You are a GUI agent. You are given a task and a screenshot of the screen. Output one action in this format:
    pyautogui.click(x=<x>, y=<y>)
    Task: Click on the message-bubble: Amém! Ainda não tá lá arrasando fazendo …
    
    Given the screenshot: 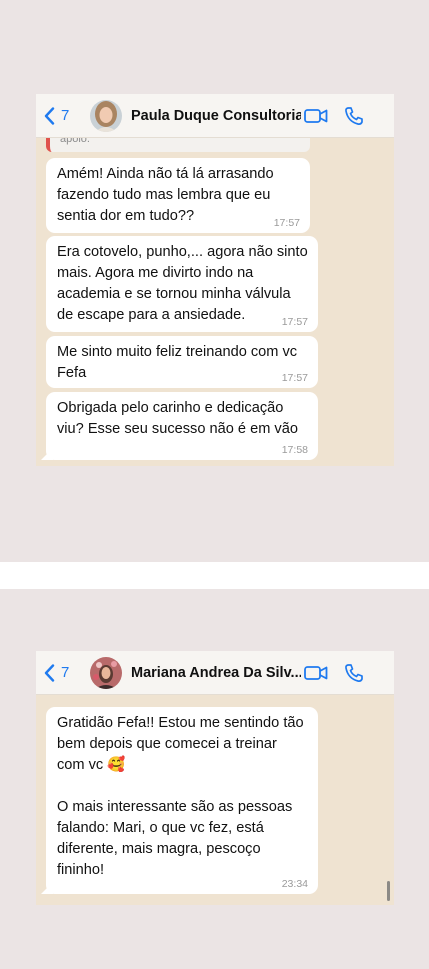 What is the action you would take?
    pyautogui.click(x=178, y=195)
    